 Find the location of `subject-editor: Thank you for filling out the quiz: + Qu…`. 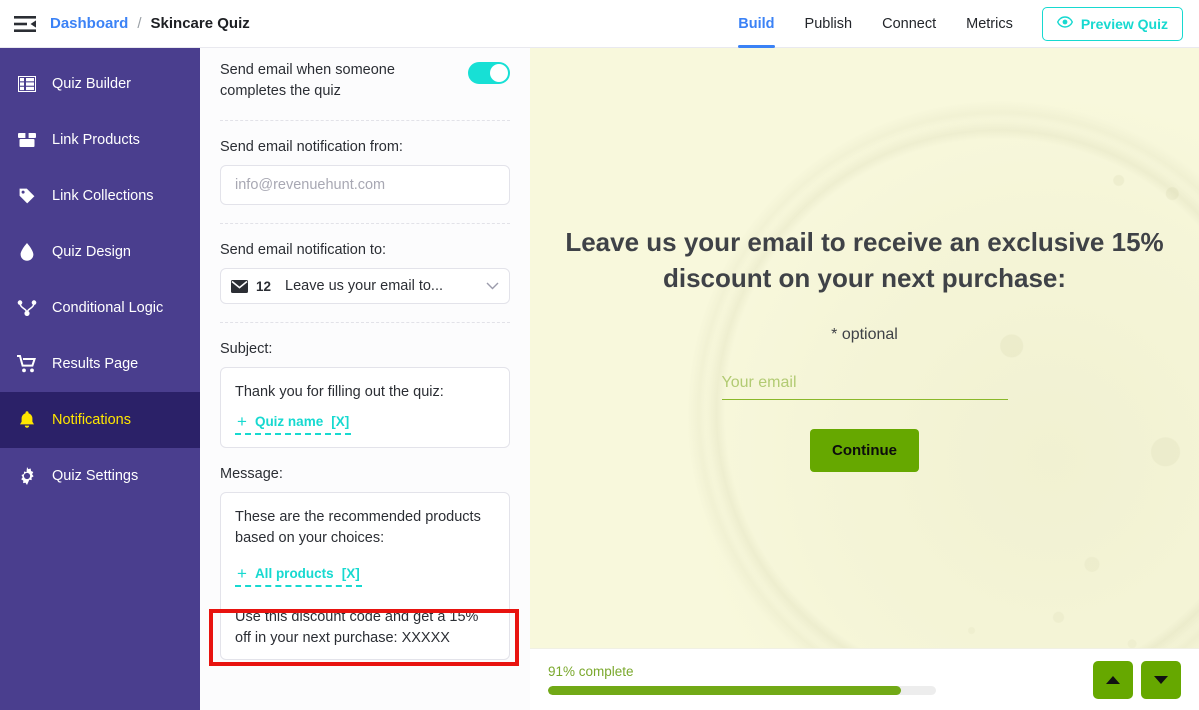

subject-editor: Thank you for filling out the quiz: + Qu… is located at coordinates (365, 407).